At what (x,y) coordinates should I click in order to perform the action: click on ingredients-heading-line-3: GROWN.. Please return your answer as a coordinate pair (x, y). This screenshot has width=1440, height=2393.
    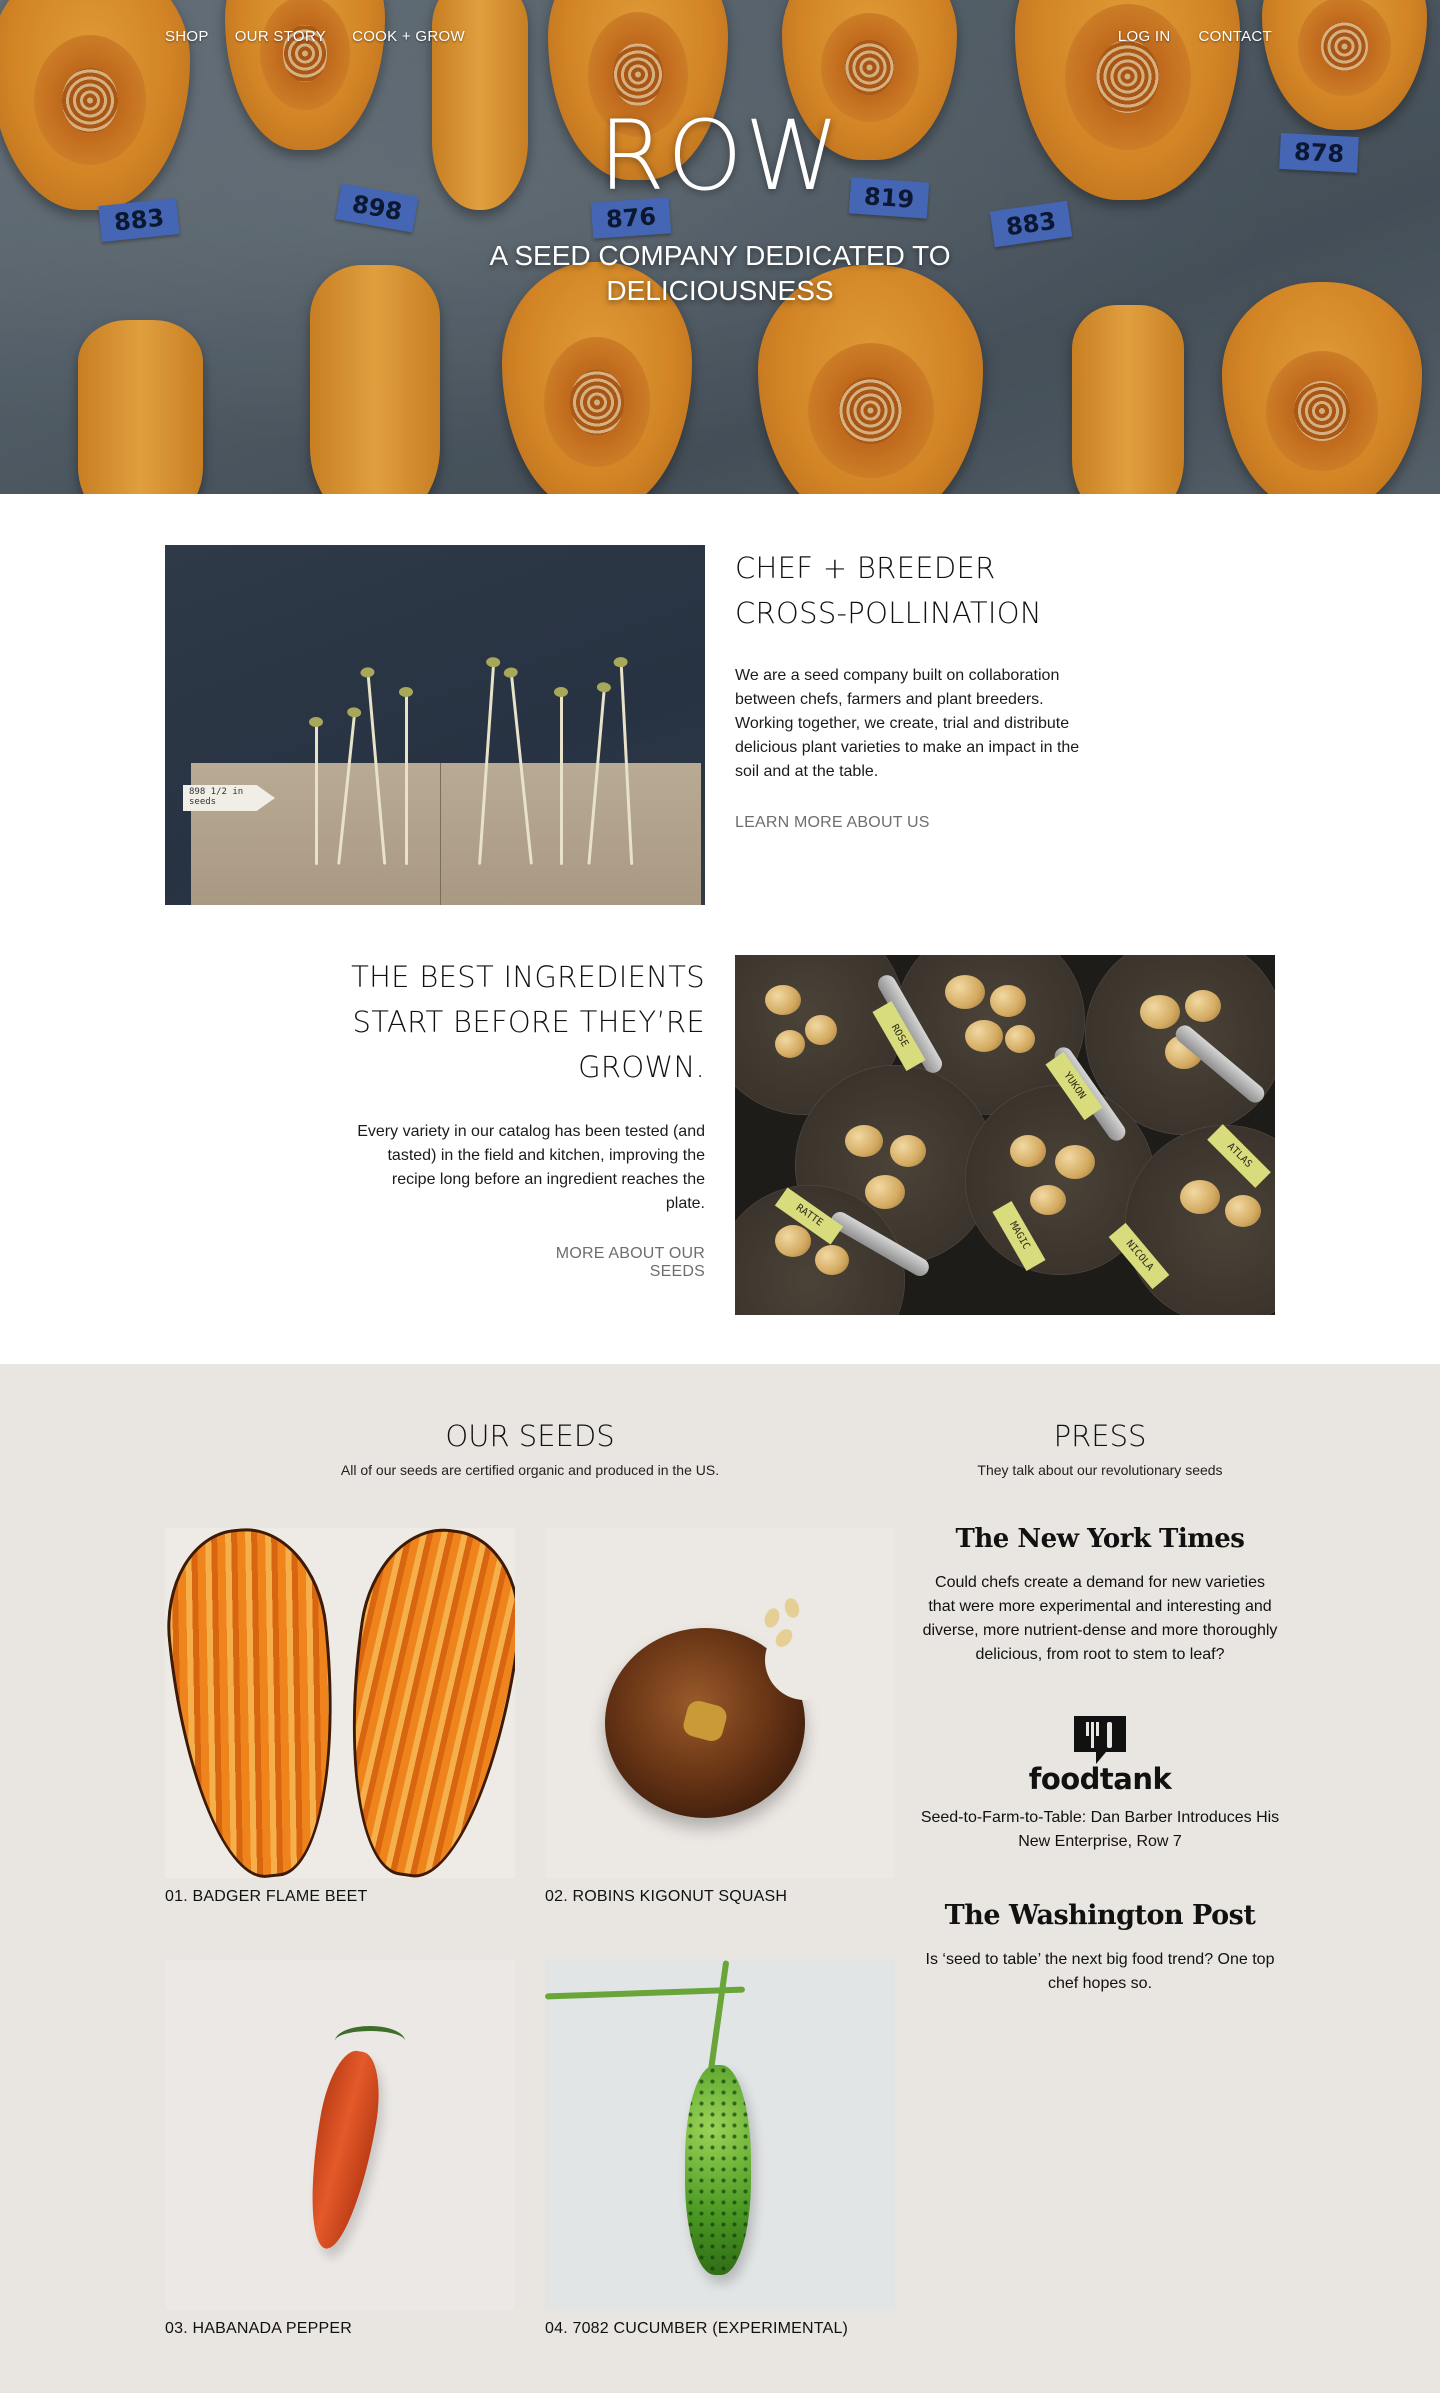
    Looking at the image, I should click on (641, 1067).